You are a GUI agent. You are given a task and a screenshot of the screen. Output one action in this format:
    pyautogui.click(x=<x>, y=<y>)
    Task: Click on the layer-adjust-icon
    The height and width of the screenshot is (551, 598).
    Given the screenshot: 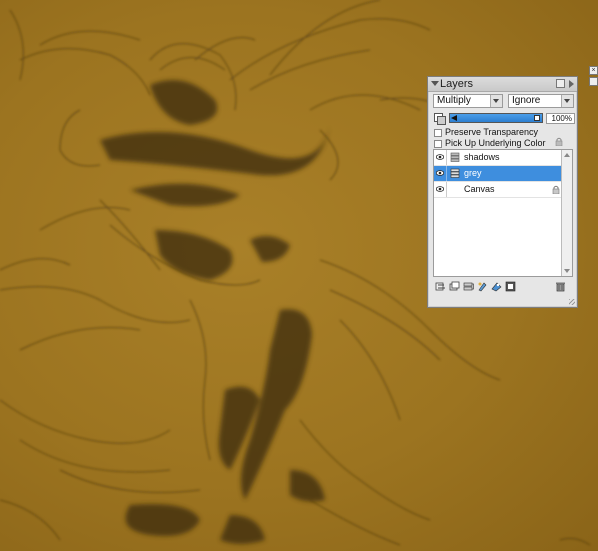 What is the action you would take?
    pyautogui.click(x=440, y=286)
    